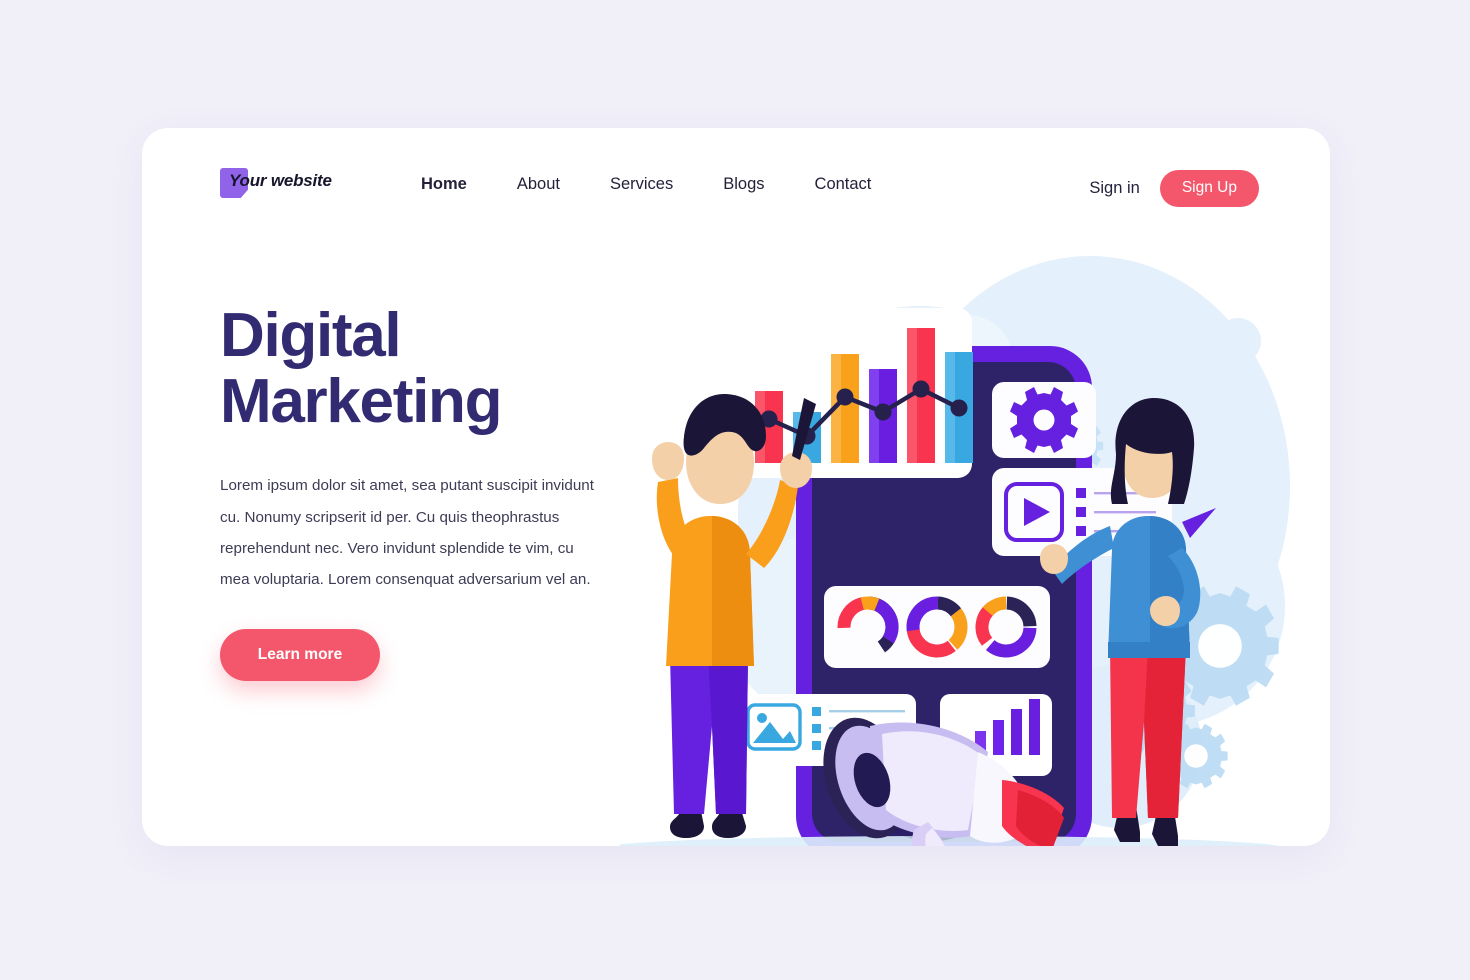  What do you see at coordinates (361, 401) in the screenshot?
I see `page-title-line-2: Marketing` at bounding box center [361, 401].